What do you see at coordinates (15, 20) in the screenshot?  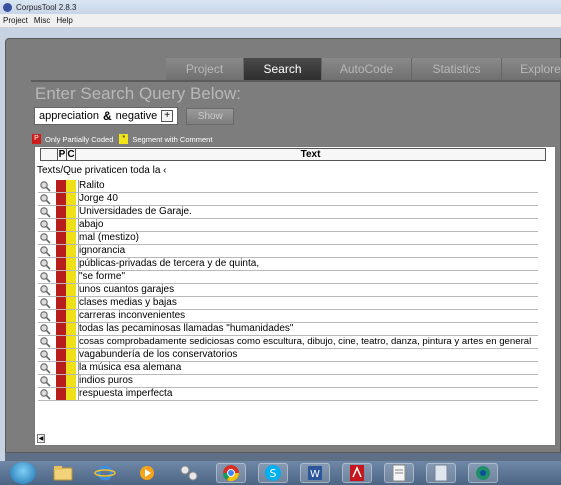 I see `menu-project: Project` at bounding box center [15, 20].